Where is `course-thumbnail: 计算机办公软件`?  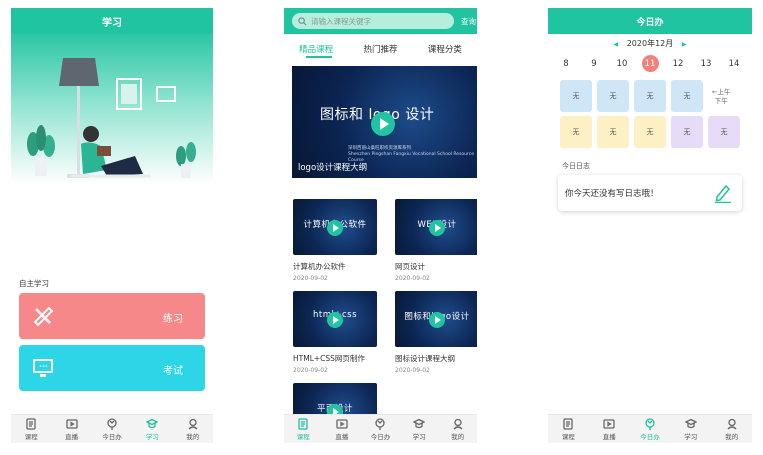
course-thumbnail: 计算机办公软件 is located at coordinates (335, 227).